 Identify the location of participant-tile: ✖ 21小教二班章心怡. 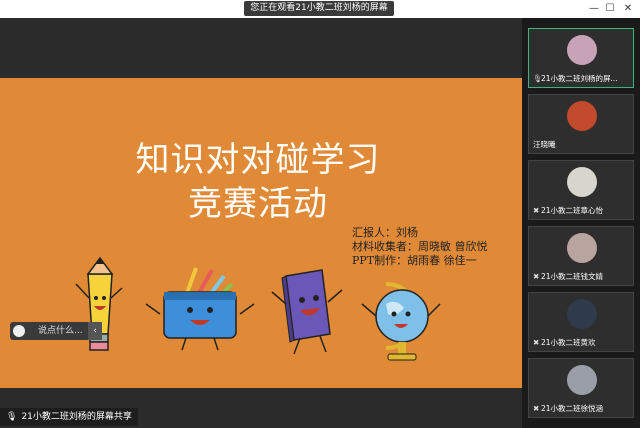
(581, 190).